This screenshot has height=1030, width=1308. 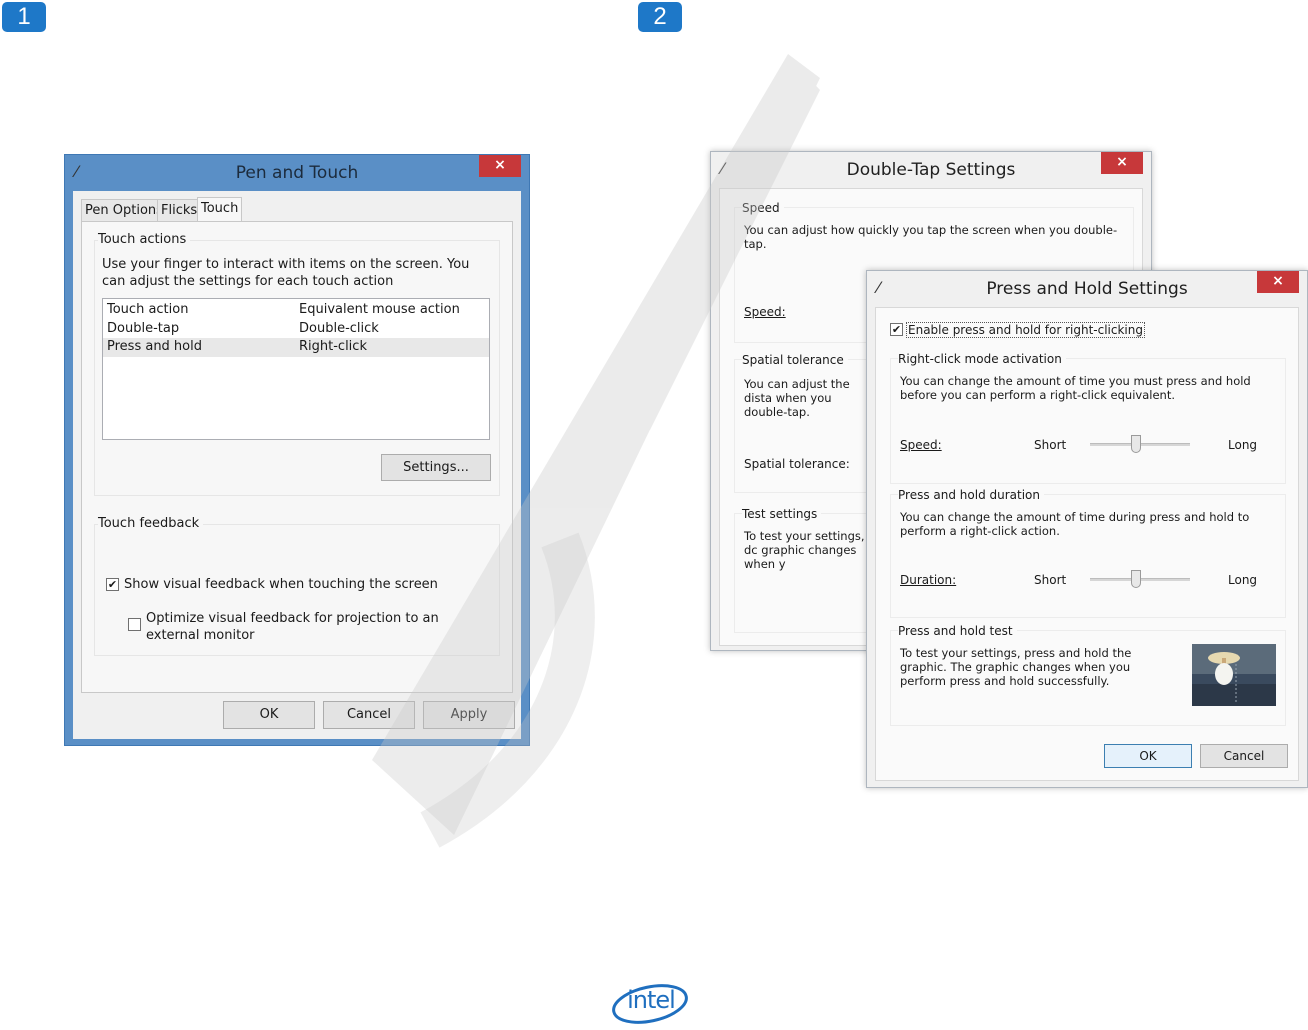 What do you see at coordinates (1025, 330) in the screenshot?
I see `enable-press-hold-label: Enable press and hold for right-clicking` at bounding box center [1025, 330].